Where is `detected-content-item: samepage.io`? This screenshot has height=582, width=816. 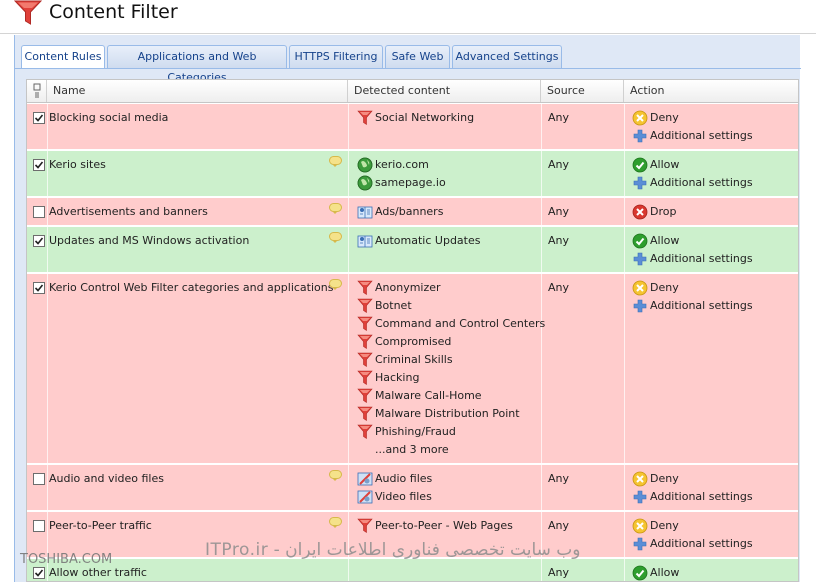
detected-content-item: samepage.io is located at coordinates (400, 184).